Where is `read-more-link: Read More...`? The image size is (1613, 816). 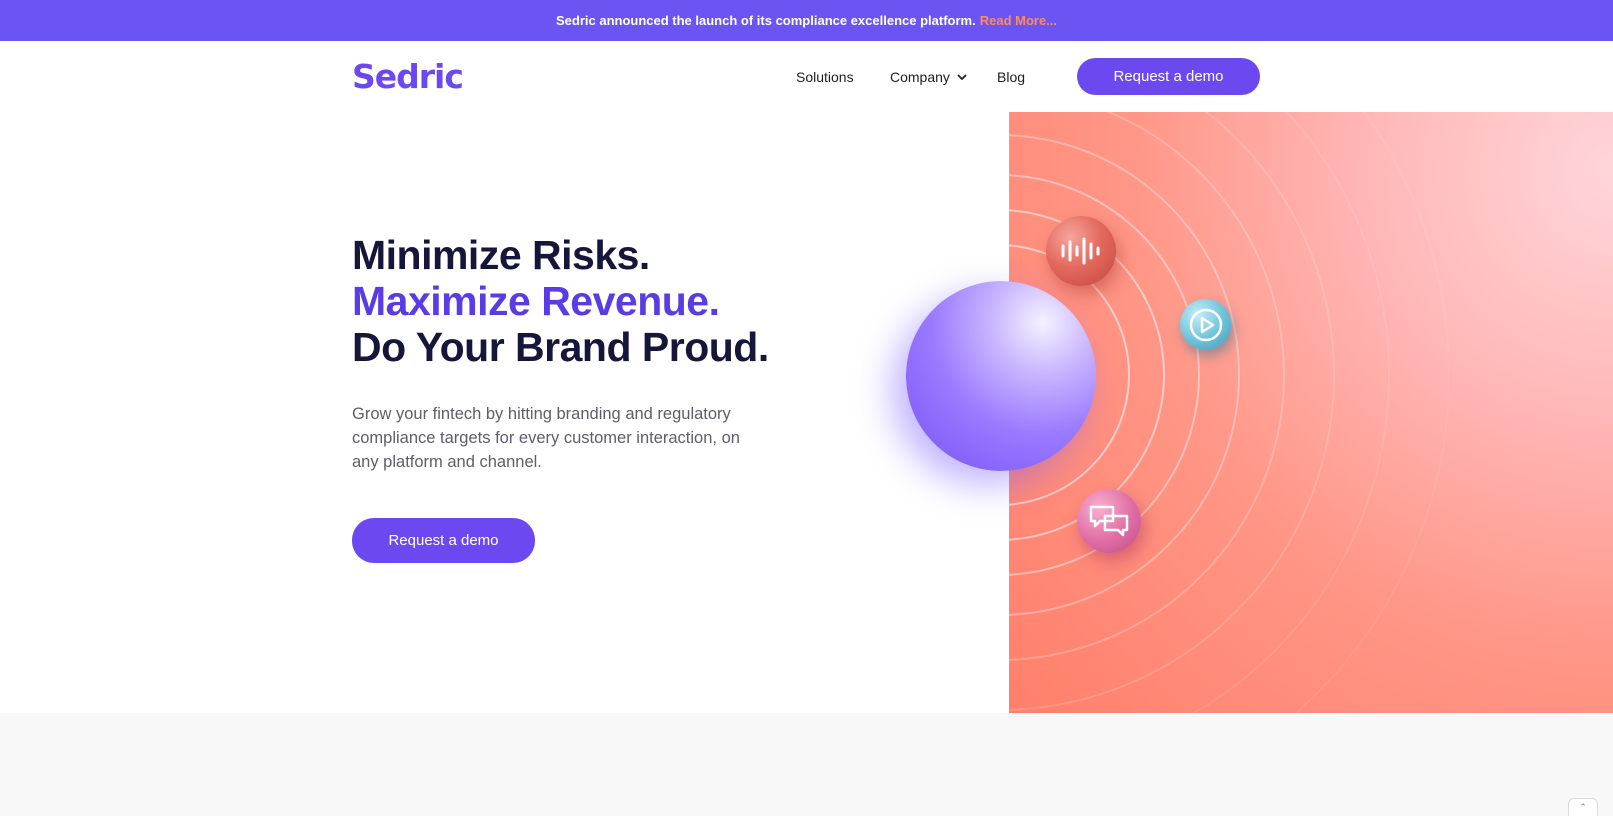
read-more-link: Read More... is located at coordinates (1018, 20).